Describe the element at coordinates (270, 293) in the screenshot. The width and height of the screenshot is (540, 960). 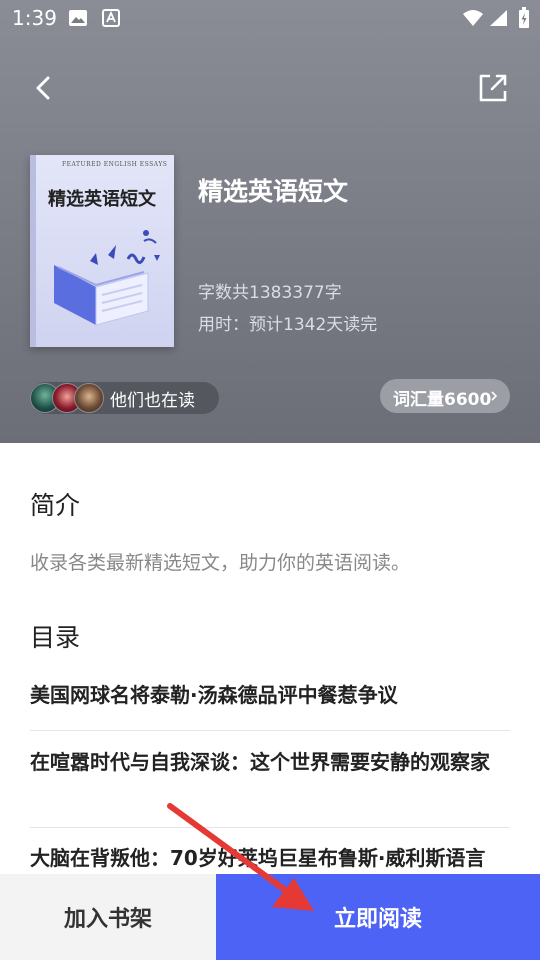
I see `word-count: 字数共1383377字` at that location.